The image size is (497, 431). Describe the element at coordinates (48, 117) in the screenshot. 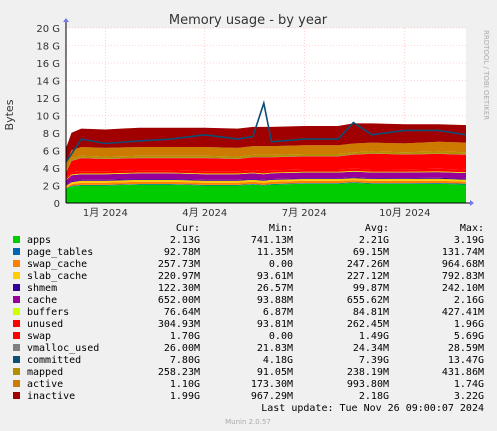

I see `y-tick-label: 10 G` at that location.